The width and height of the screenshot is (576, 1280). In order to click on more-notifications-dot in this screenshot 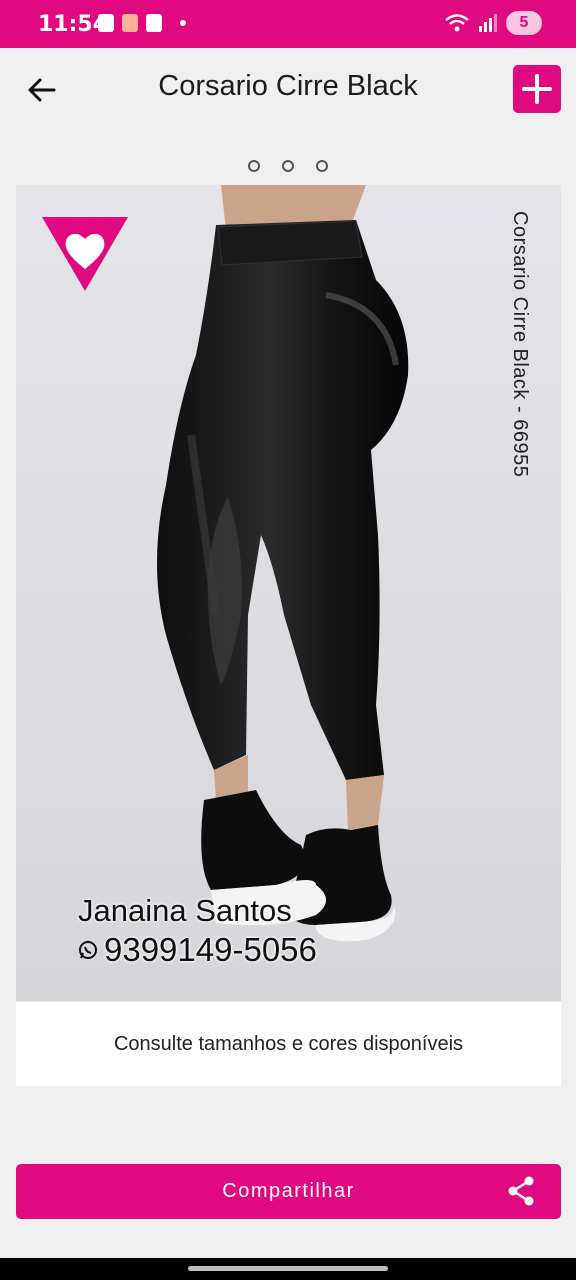, I will do `click(183, 23)`.